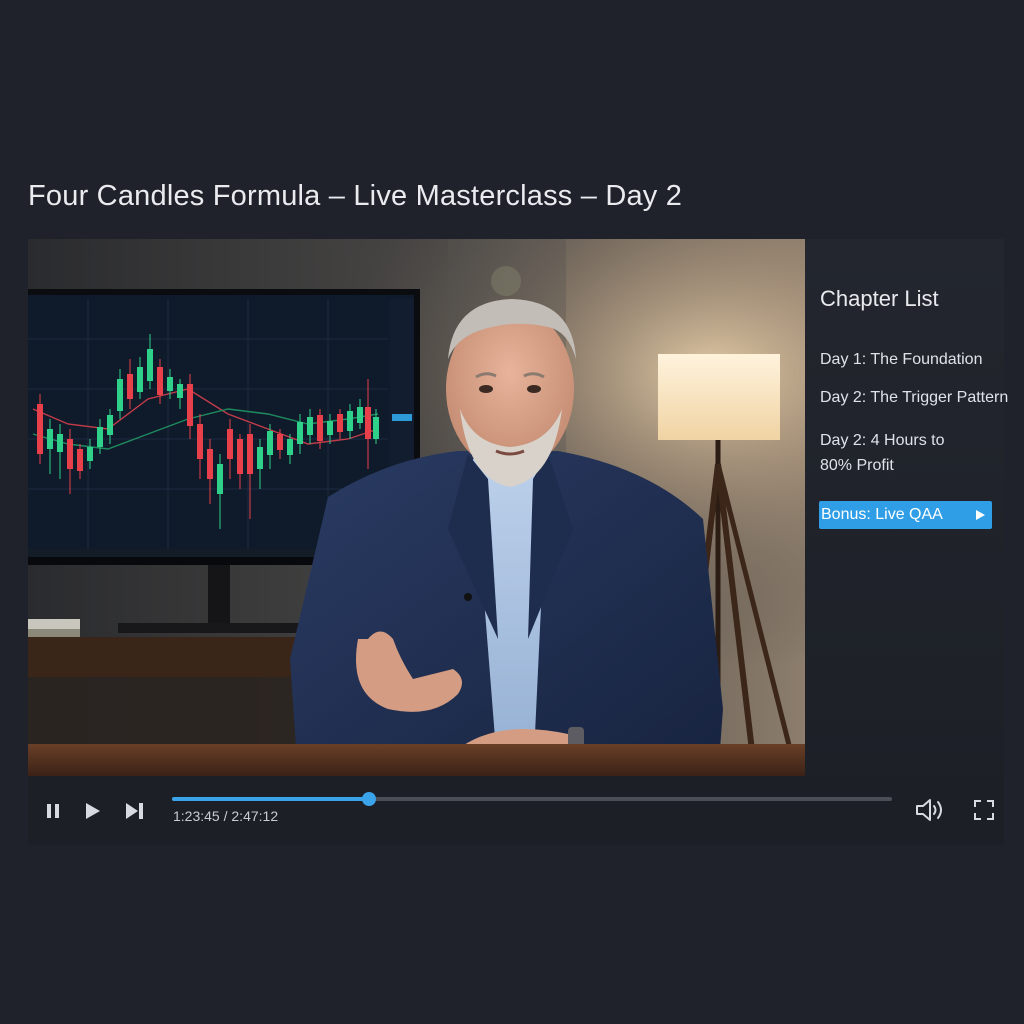  I want to click on chapter-item-bonus-live-qaa: Bonus: Live QAA, so click(905, 515).